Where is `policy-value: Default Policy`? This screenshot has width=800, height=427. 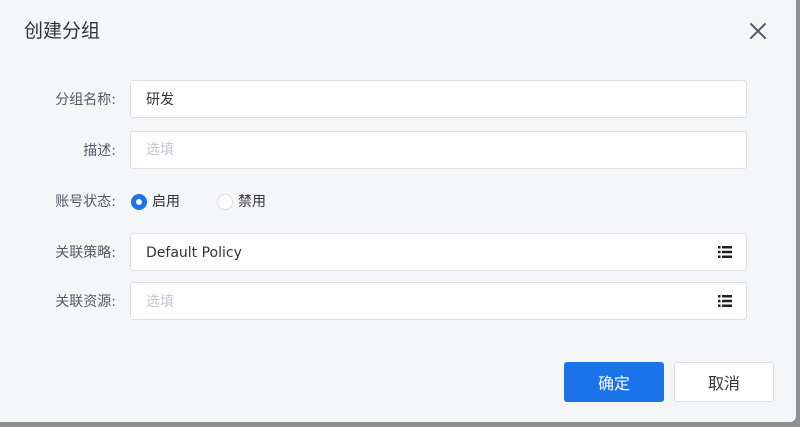 policy-value: Default Policy is located at coordinates (194, 253).